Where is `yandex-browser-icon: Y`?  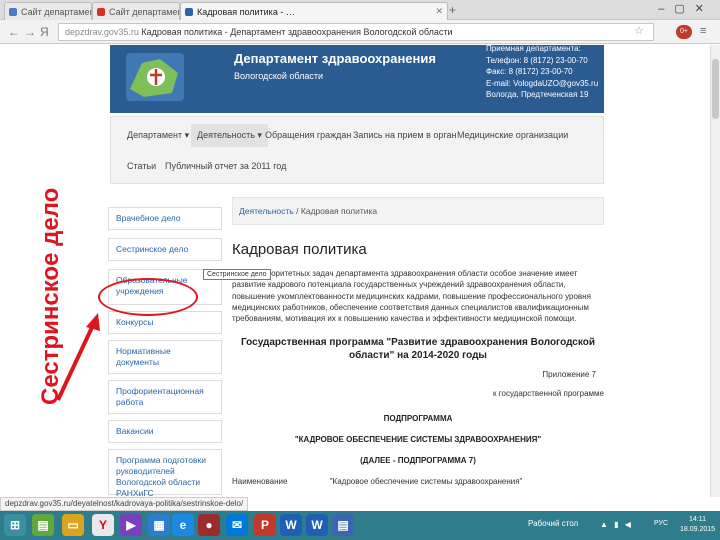 yandex-browser-icon: Y is located at coordinates (103, 525).